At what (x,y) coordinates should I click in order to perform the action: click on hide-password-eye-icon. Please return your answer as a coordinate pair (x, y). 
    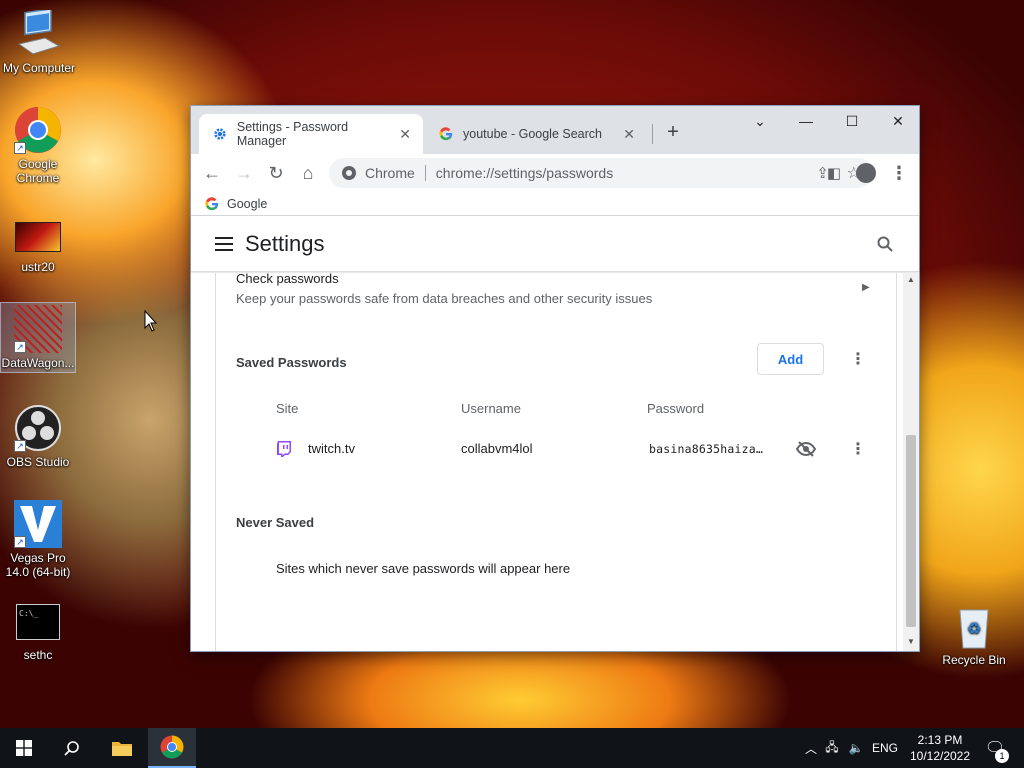
    Looking at the image, I should click on (806, 449).